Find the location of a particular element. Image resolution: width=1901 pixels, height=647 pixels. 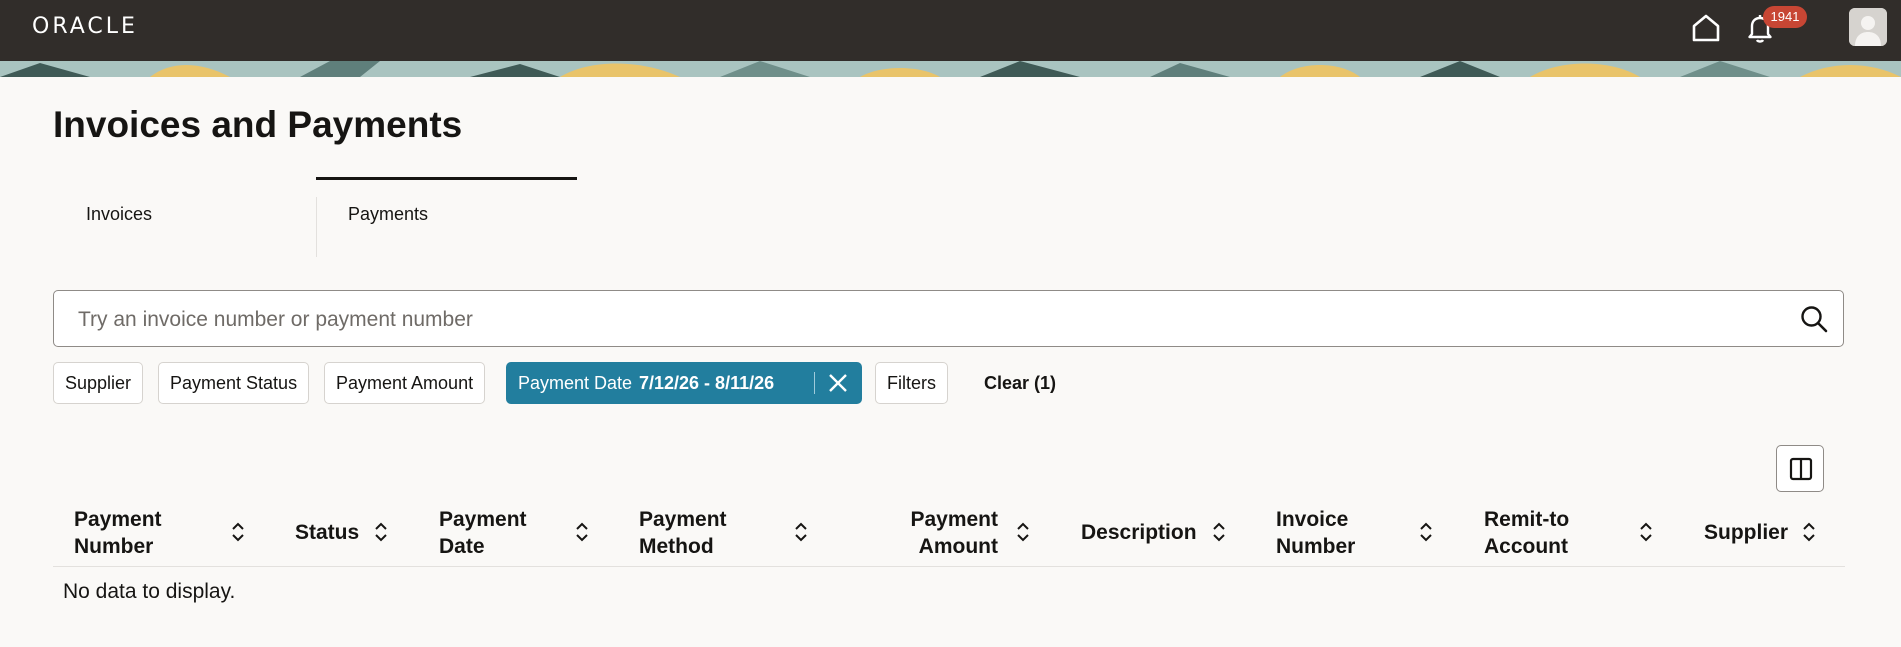

column-header-remit-to-account: Remit-to Account is located at coordinates (1526, 533).